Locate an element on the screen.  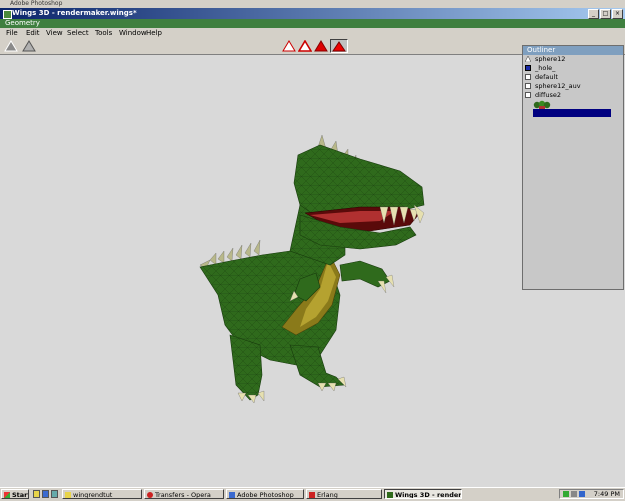
task-wingrendtut: wingrendtut is located at coordinates (102, 494).